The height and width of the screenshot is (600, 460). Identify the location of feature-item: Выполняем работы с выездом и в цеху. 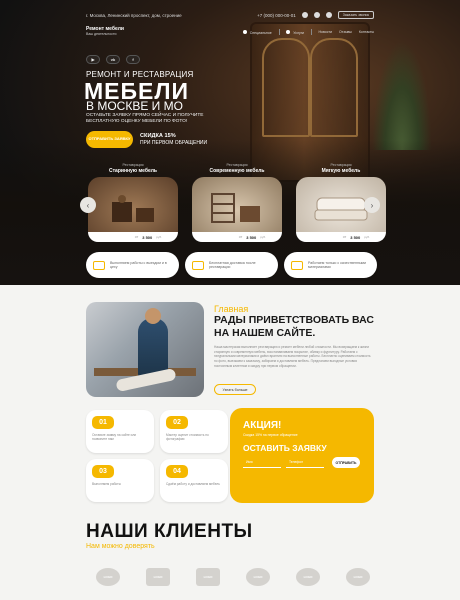
(132, 265).